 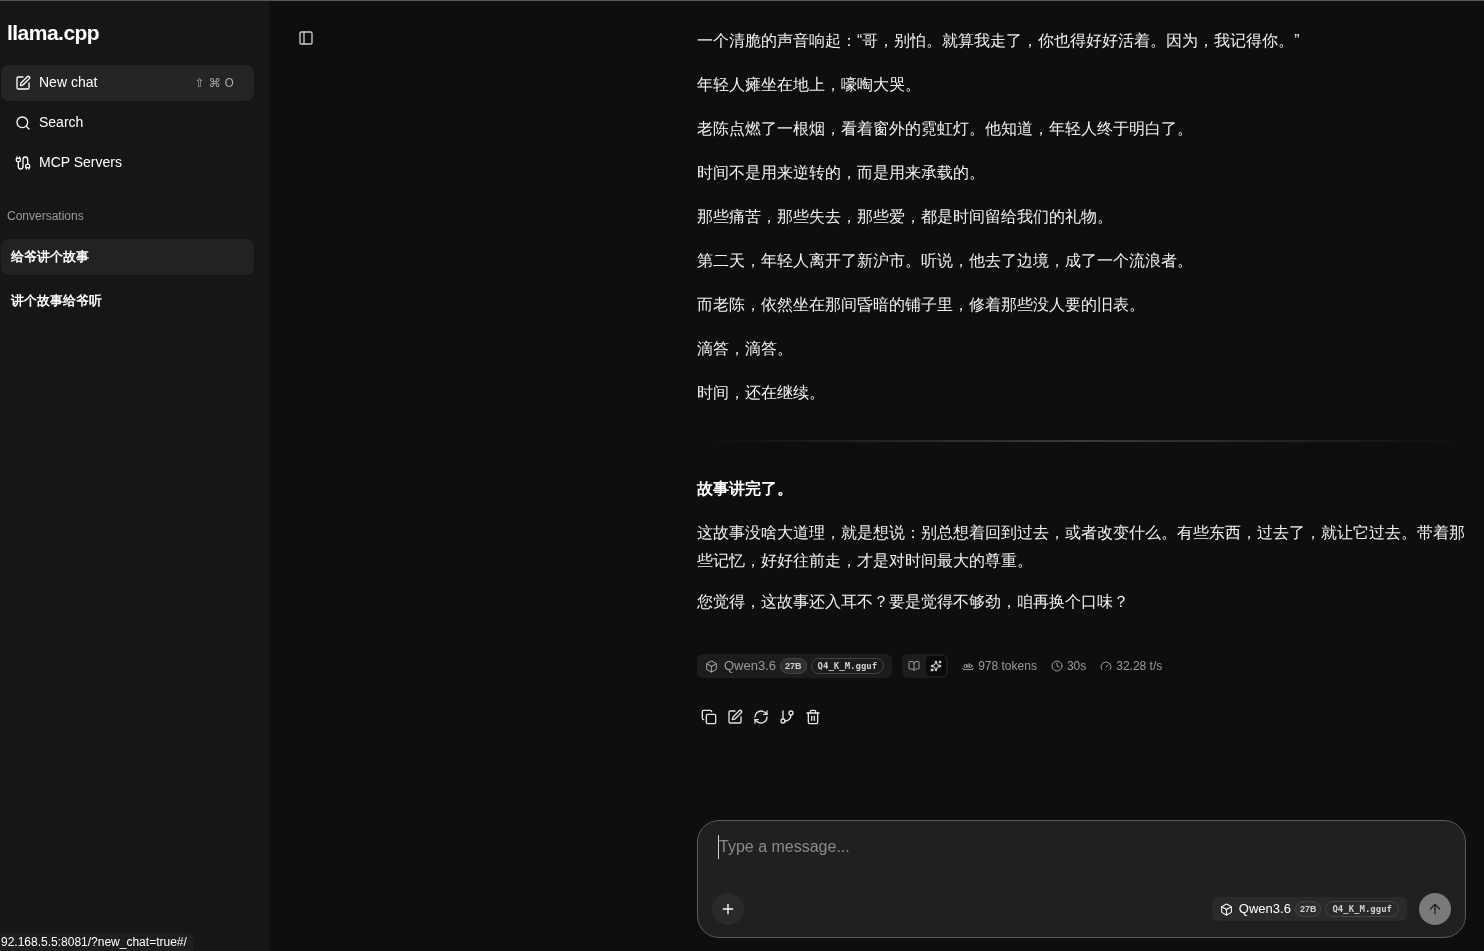 What do you see at coordinates (306, 38) in the screenshot?
I see `sidebar-toggle-button` at bounding box center [306, 38].